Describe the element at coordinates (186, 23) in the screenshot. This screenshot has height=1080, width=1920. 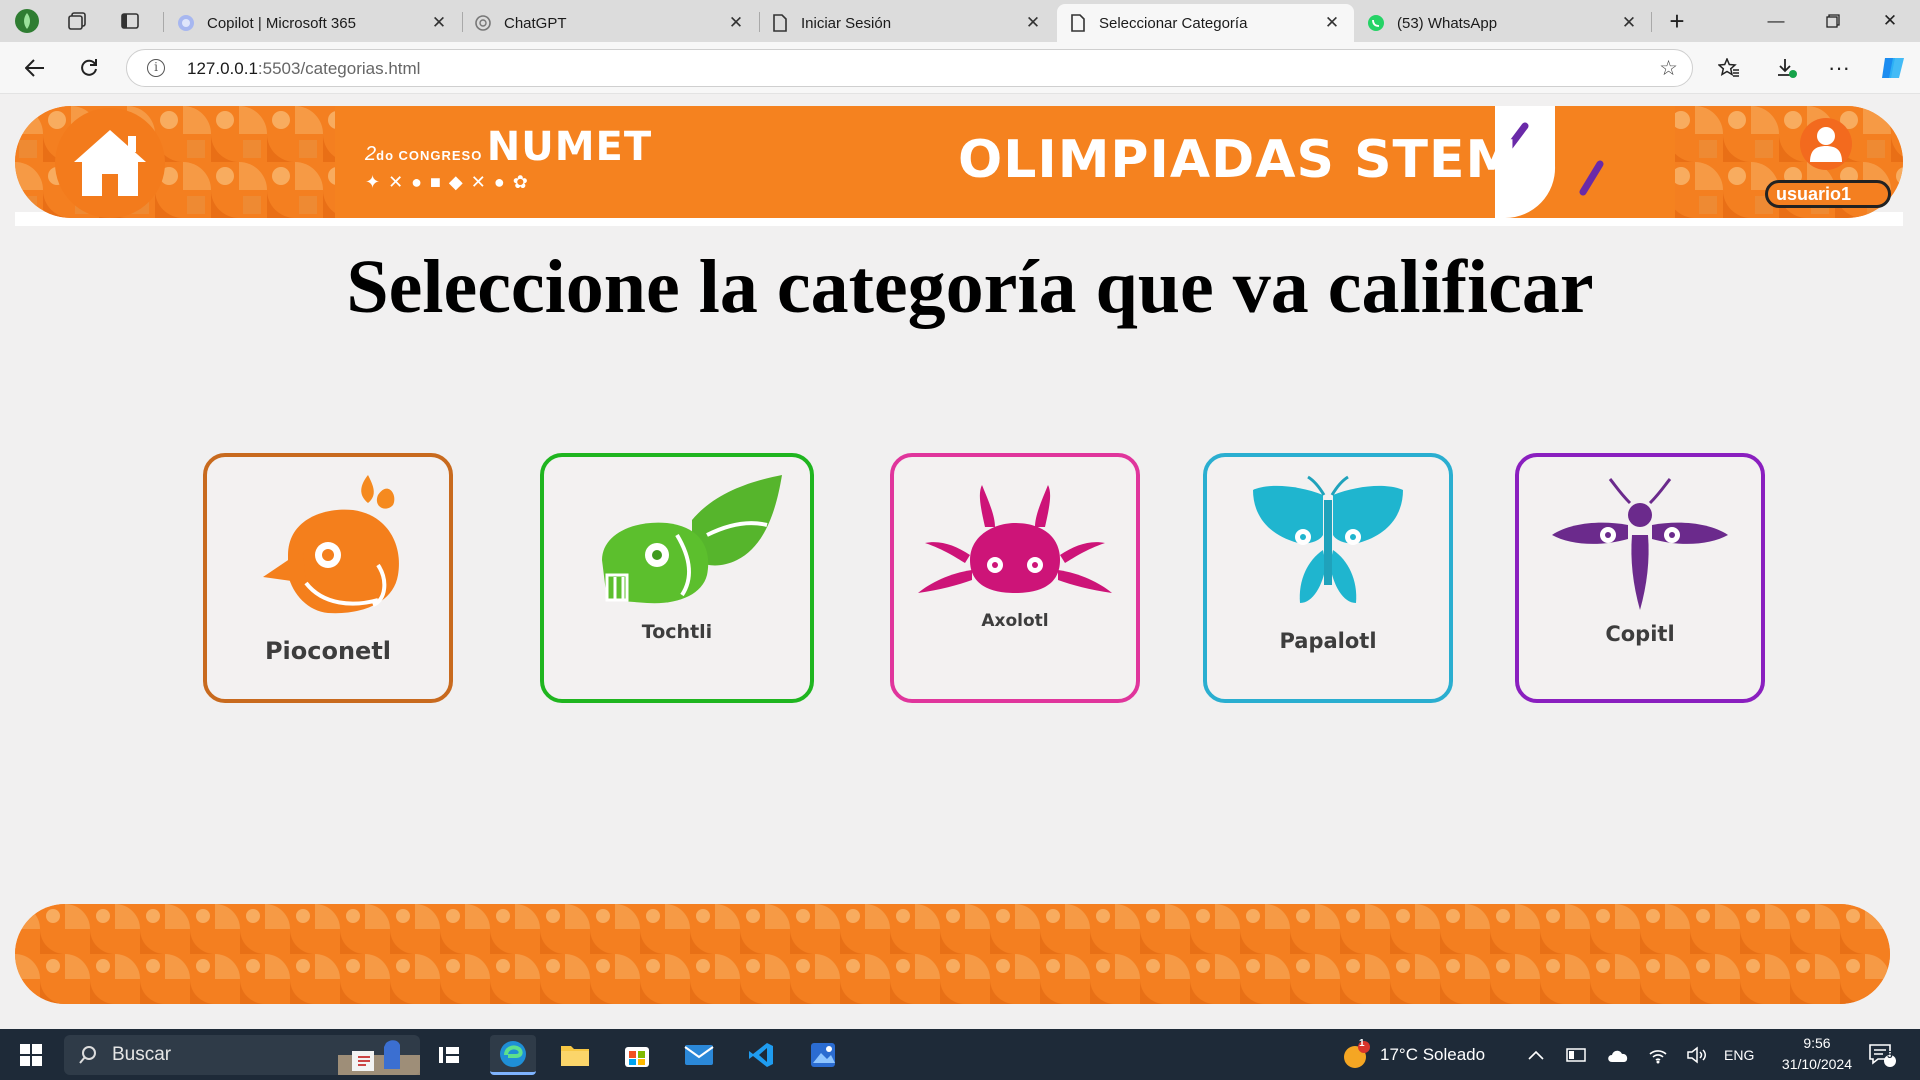
I see `copilot-icon` at that location.